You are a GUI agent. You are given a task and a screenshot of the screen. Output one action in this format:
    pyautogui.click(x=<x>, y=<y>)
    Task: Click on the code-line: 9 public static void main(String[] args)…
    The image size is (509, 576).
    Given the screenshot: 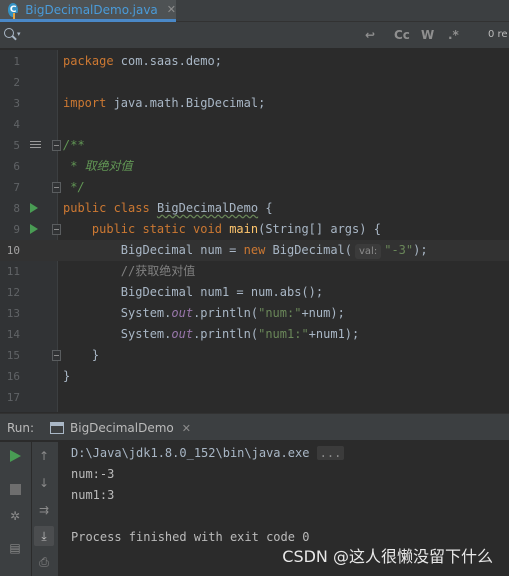 What is the action you would take?
    pyautogui.click(x=254, y=229)
    